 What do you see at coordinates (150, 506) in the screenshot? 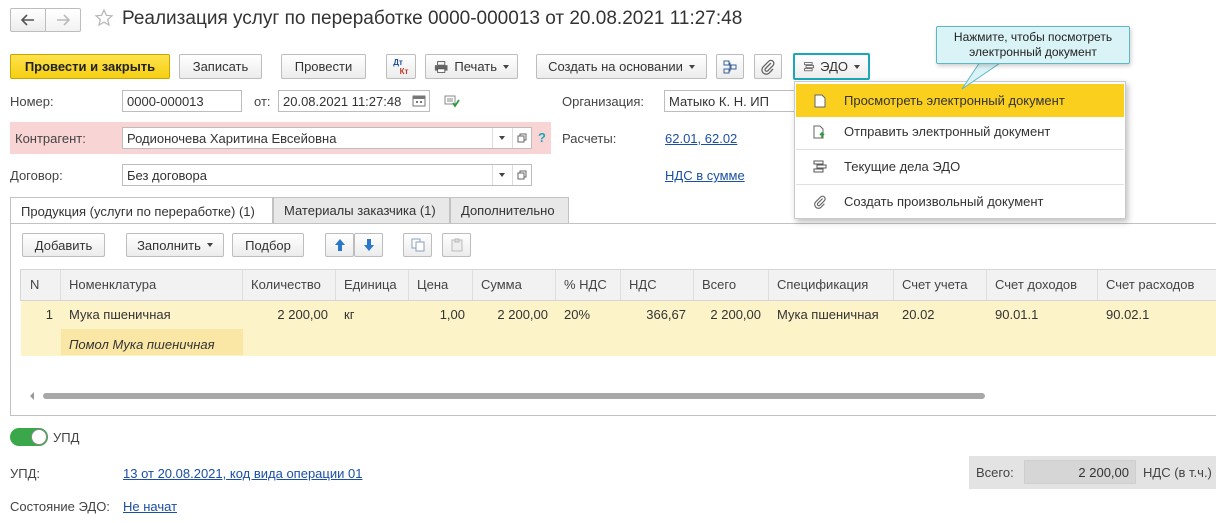
I see `edo-state-link: Не начат` at bounding box center [150, 506].